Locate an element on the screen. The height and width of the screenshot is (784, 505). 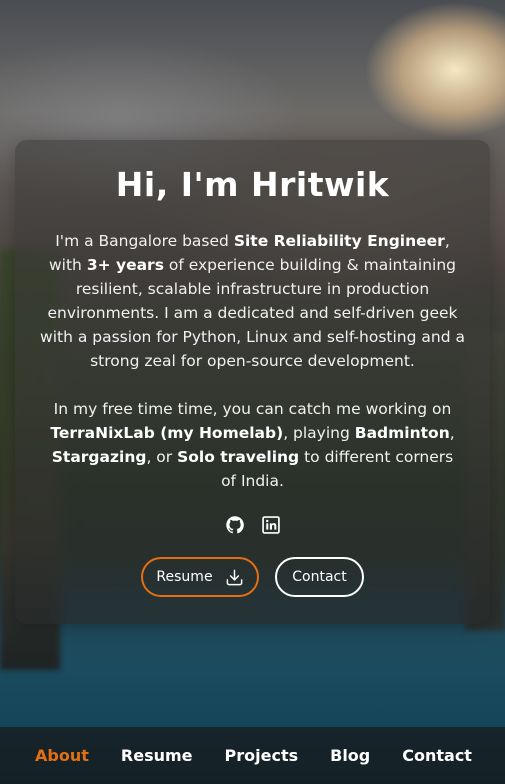
linkedin-link is located at coordinates (271, 525).